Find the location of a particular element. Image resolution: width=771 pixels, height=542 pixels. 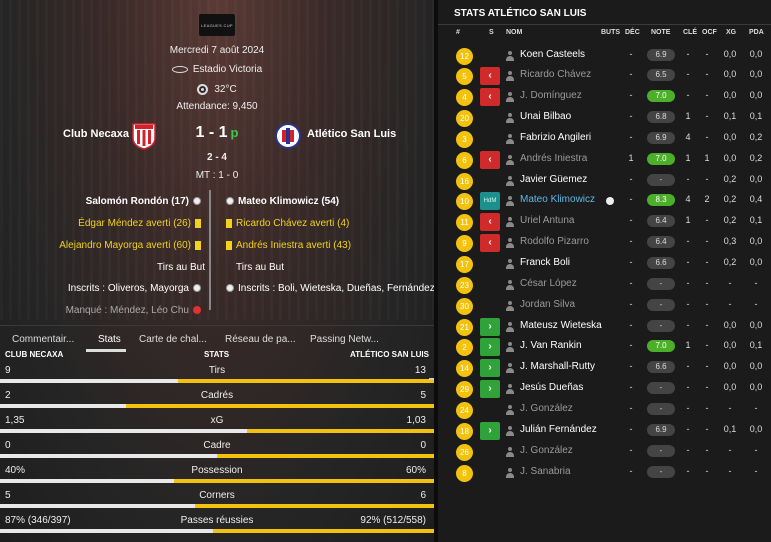

player-name: Franck Boli is located at coordinates (545, 262).